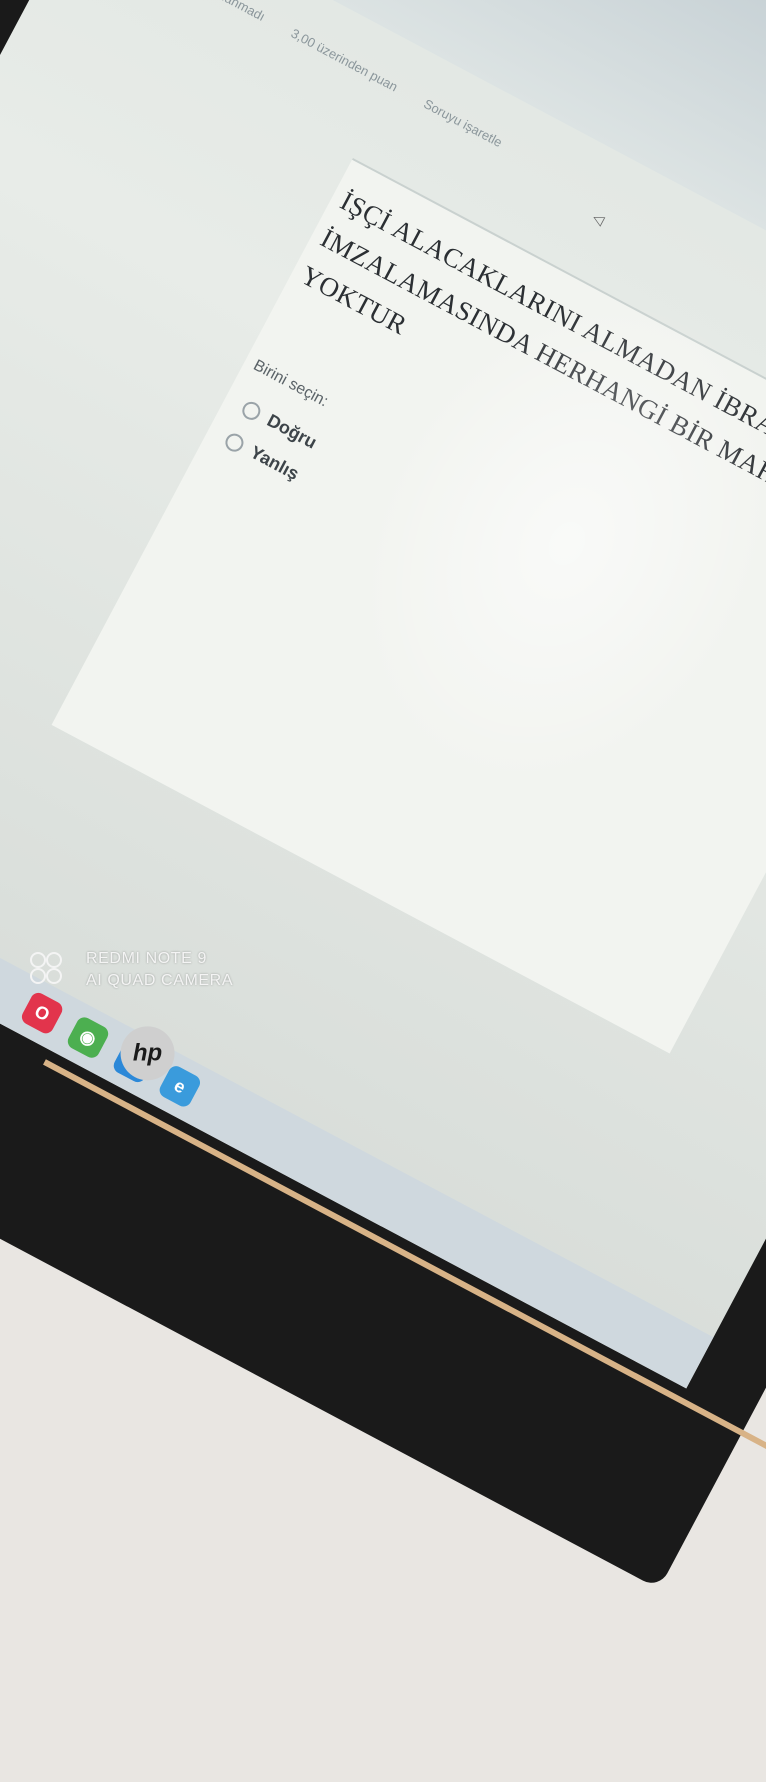  Describe the element at coordinates (463, 123) in the screenshot. I see `flag-question-link: Soruyu işaretle` at that location.